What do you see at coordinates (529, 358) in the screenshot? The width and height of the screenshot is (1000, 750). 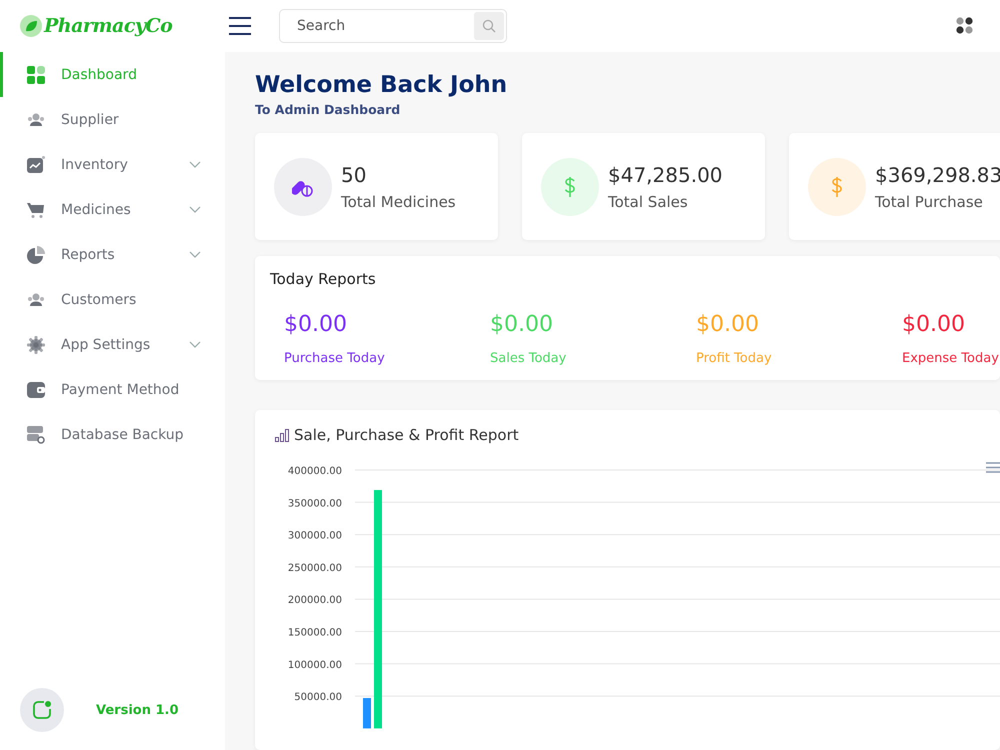 I see `report-label: Sales Today` at bounding box center [529, 358].